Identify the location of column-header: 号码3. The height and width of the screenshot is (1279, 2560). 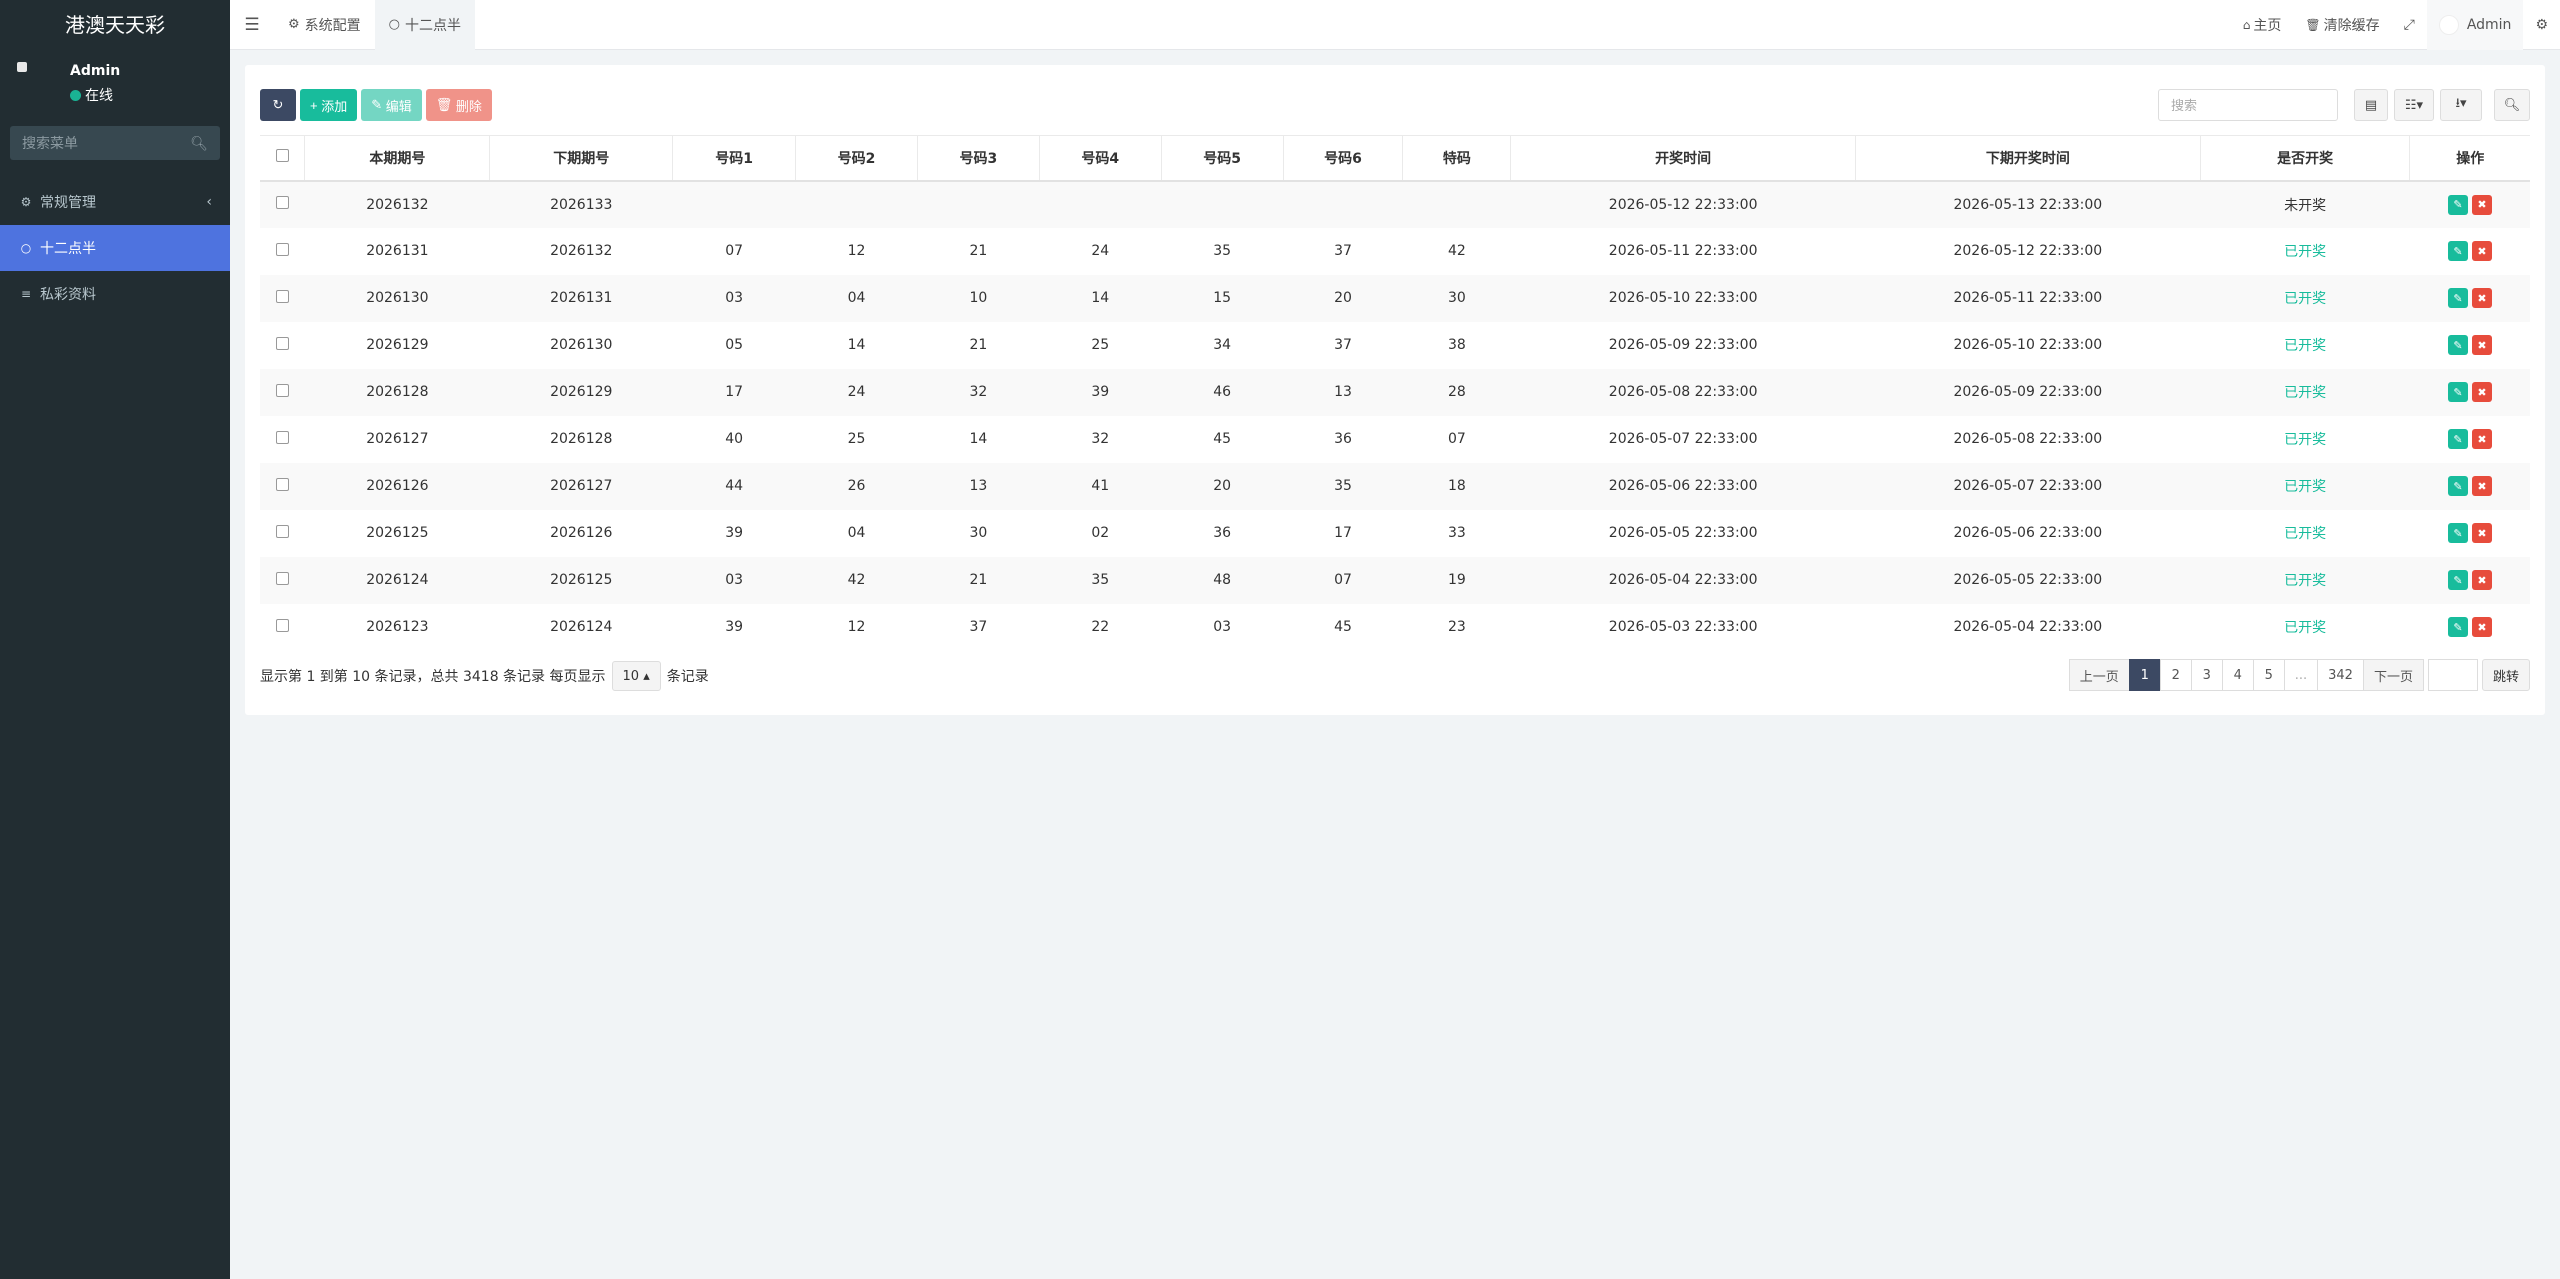
(978, 158).